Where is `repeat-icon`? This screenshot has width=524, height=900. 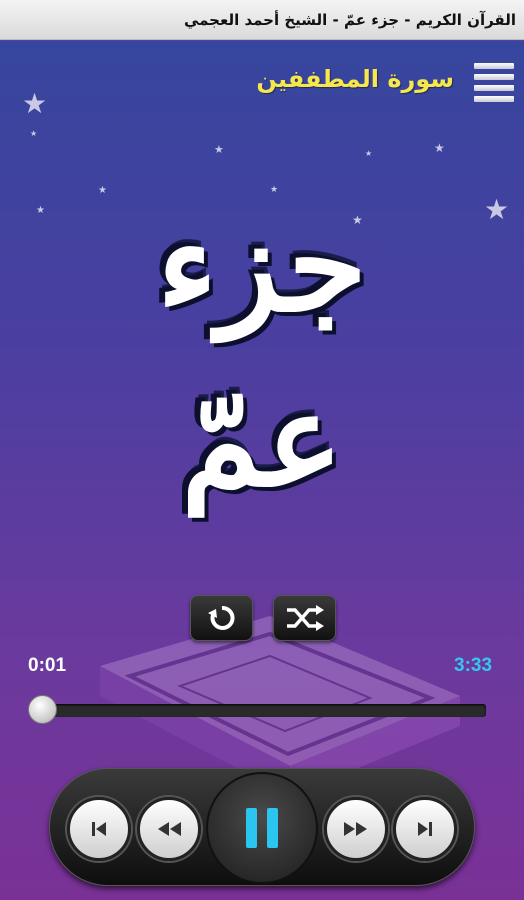
repeat-icon is located at coordinates (220, 618).